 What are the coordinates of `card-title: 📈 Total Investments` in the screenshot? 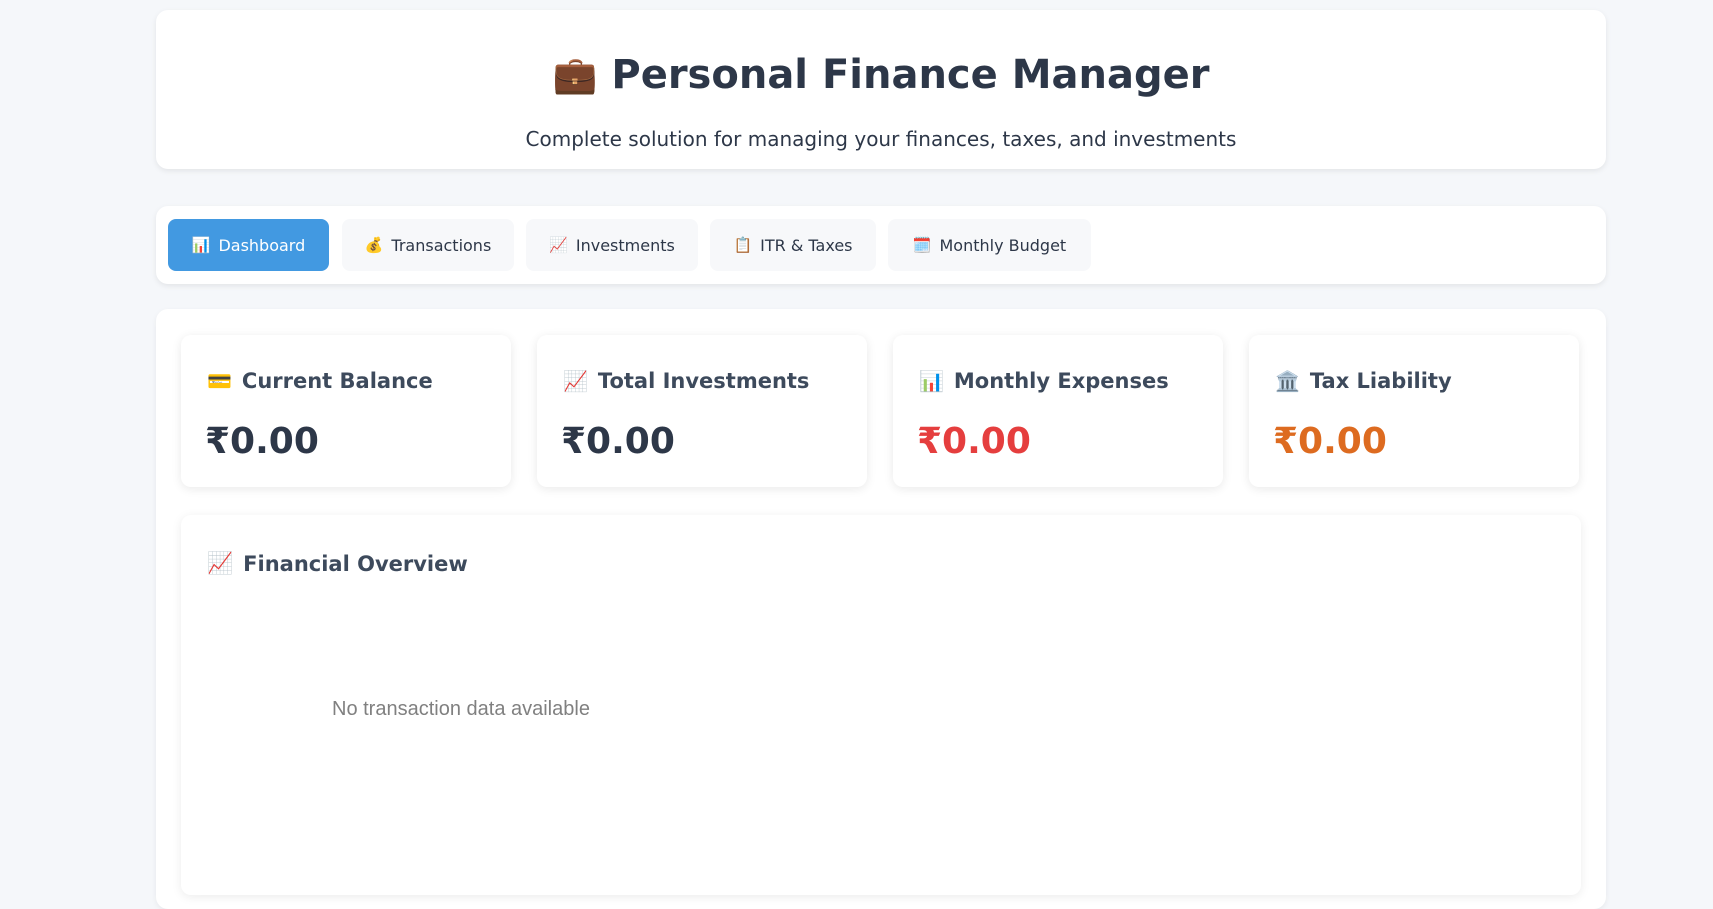 It's located at (686, 381).